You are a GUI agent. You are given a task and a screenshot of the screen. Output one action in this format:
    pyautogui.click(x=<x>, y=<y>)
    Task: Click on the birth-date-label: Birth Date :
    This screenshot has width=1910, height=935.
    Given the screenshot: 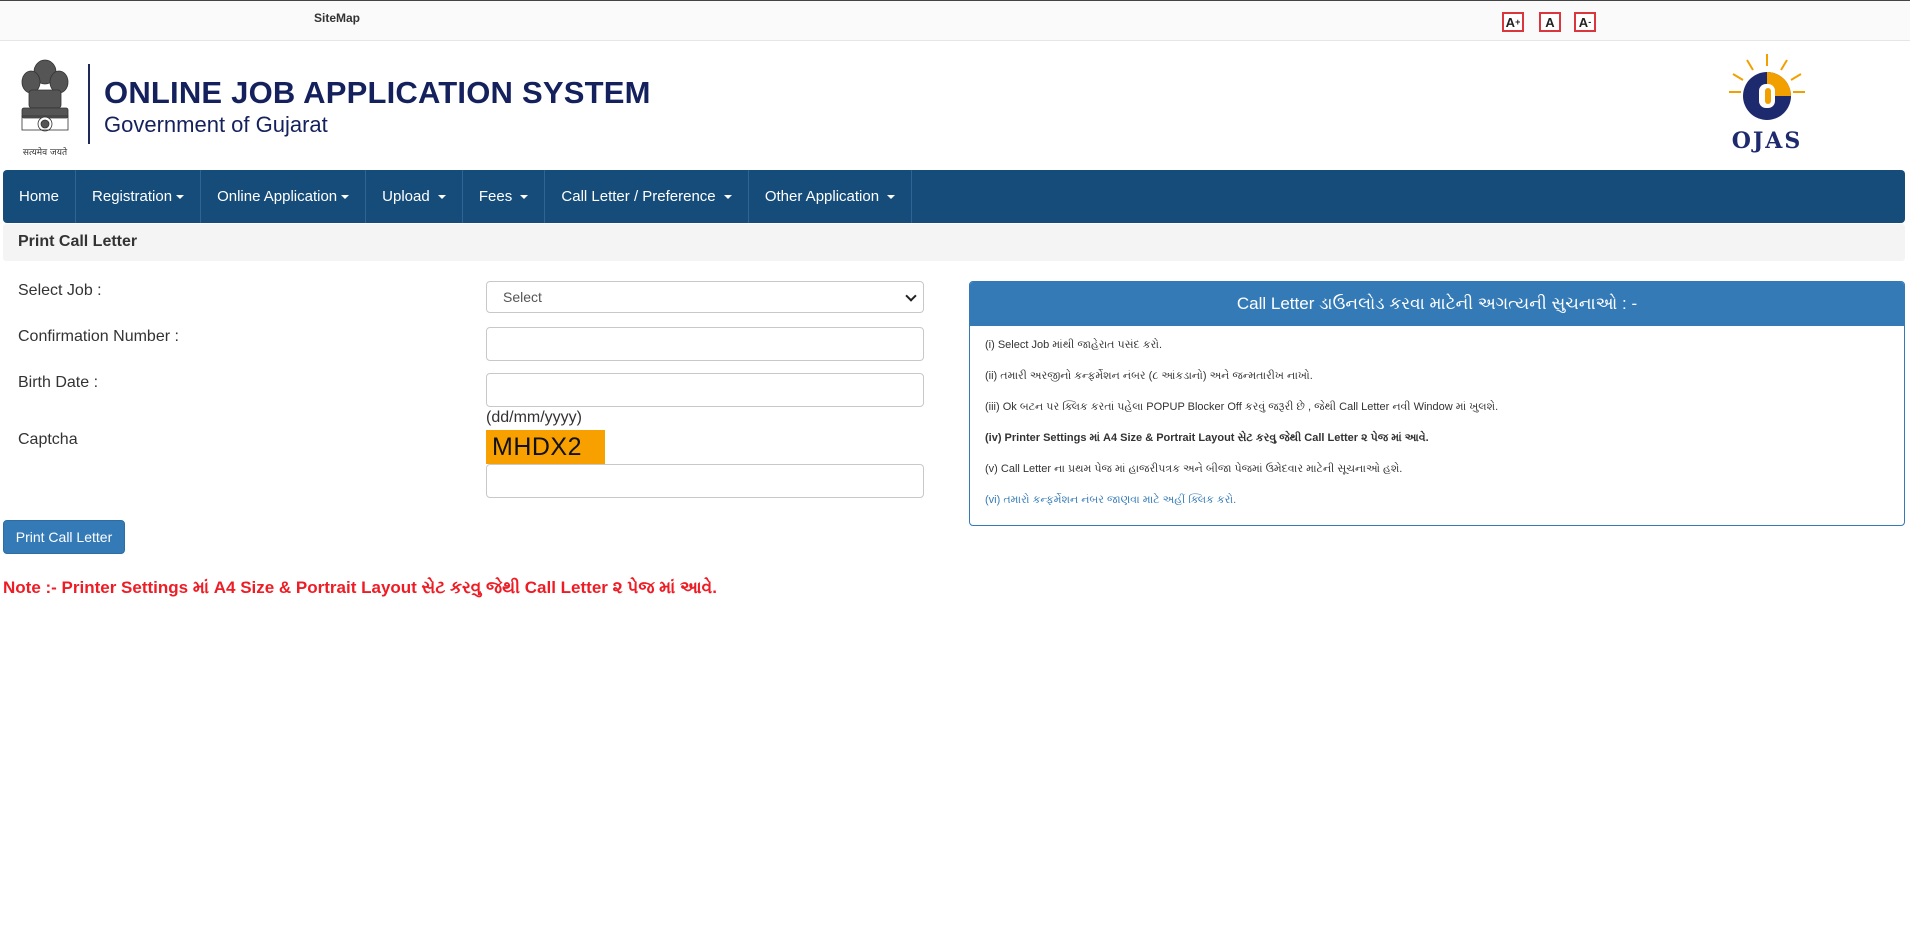 What is the action you would take?
    pyautogui.click(x=58, y=382)
    